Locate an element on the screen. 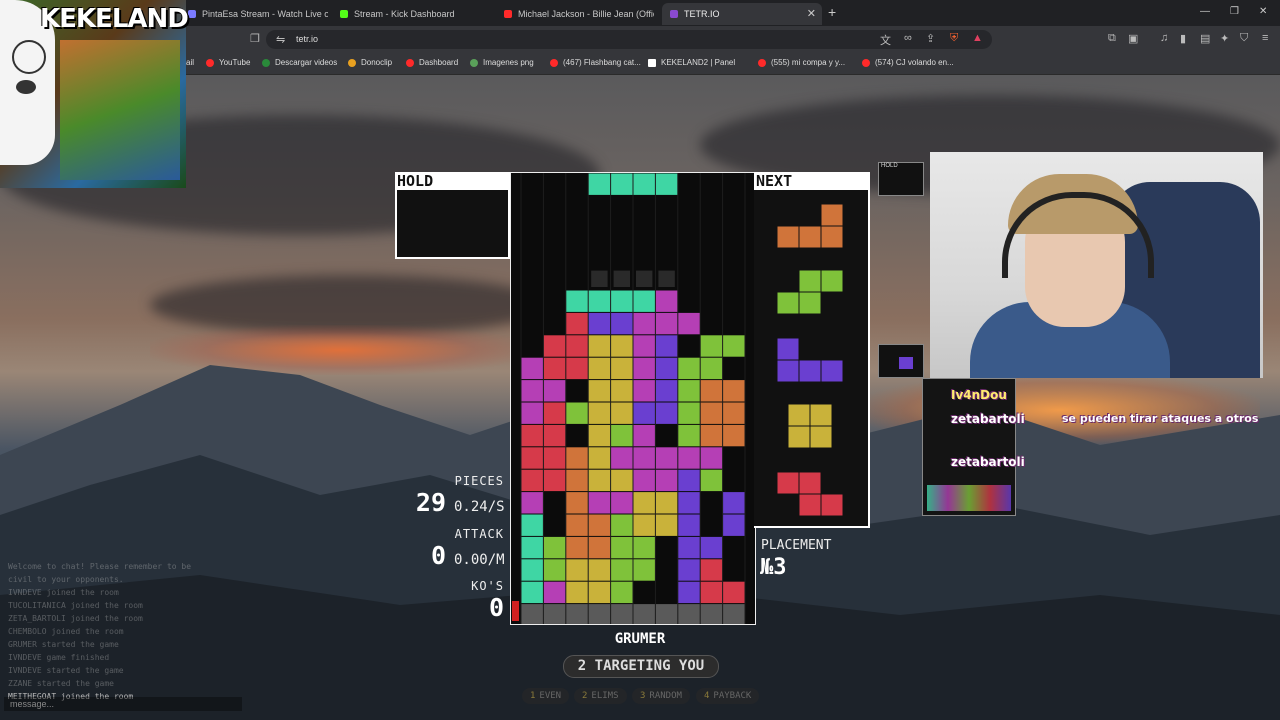 This screenshot has height=720, width=1280. bookmark-icon: ❐ is located at coordinates (255, 38).